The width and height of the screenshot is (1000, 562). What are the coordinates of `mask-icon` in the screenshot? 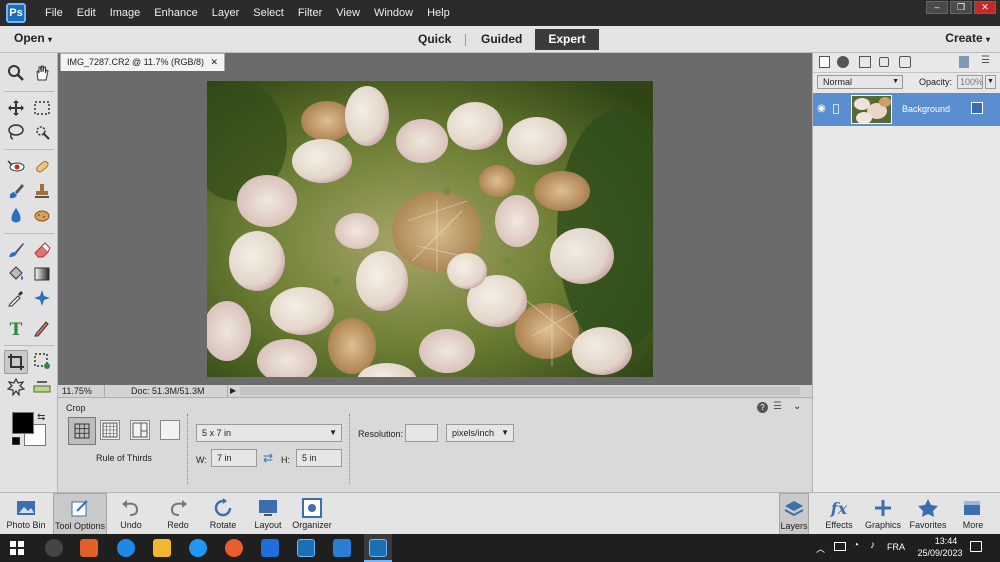 It's located at (865, 62).